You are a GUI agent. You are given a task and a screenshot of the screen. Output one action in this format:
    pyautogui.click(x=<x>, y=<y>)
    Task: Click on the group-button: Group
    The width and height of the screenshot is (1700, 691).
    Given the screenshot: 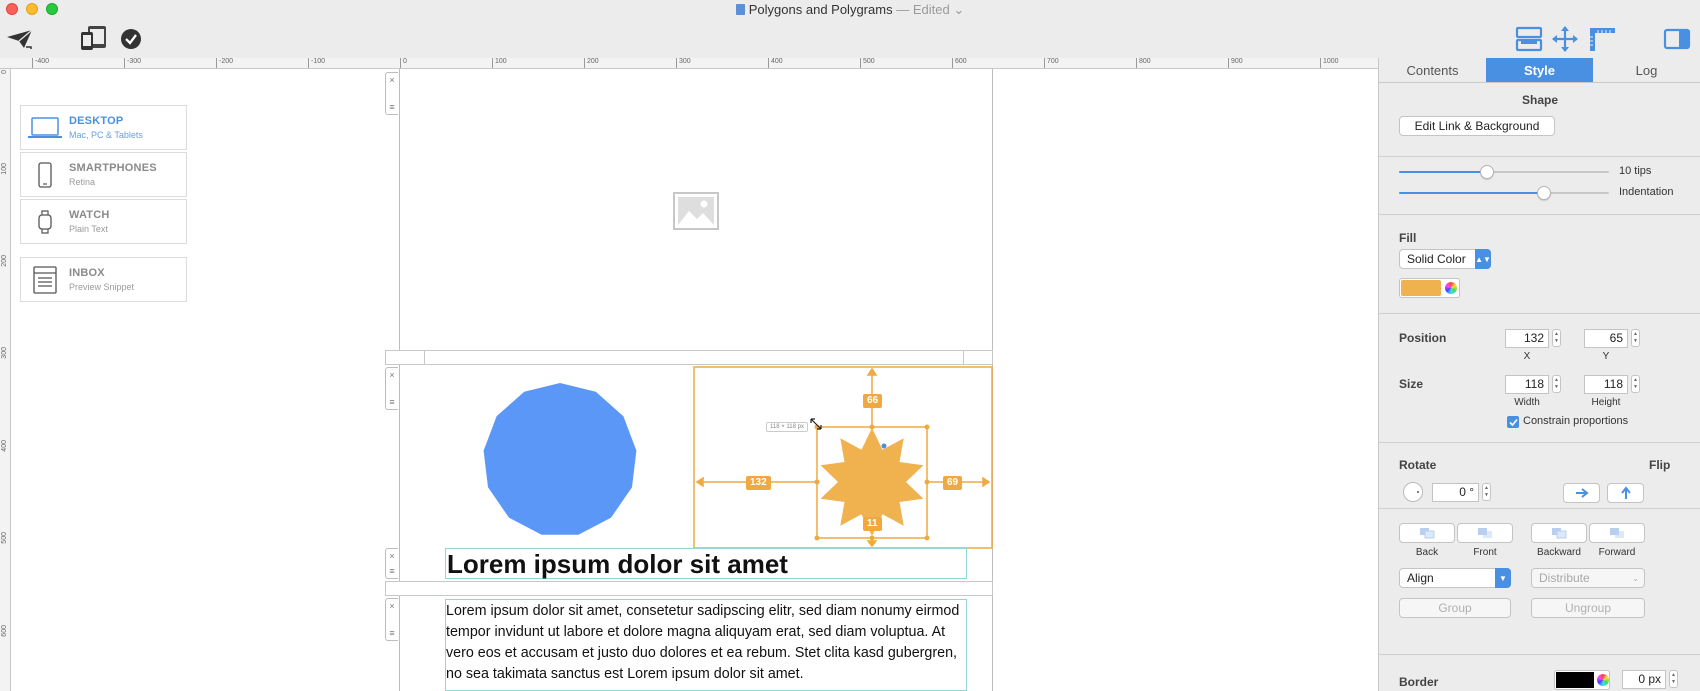 What is the action you would take?
    pyautogui.click(x=1455, y=608)
    